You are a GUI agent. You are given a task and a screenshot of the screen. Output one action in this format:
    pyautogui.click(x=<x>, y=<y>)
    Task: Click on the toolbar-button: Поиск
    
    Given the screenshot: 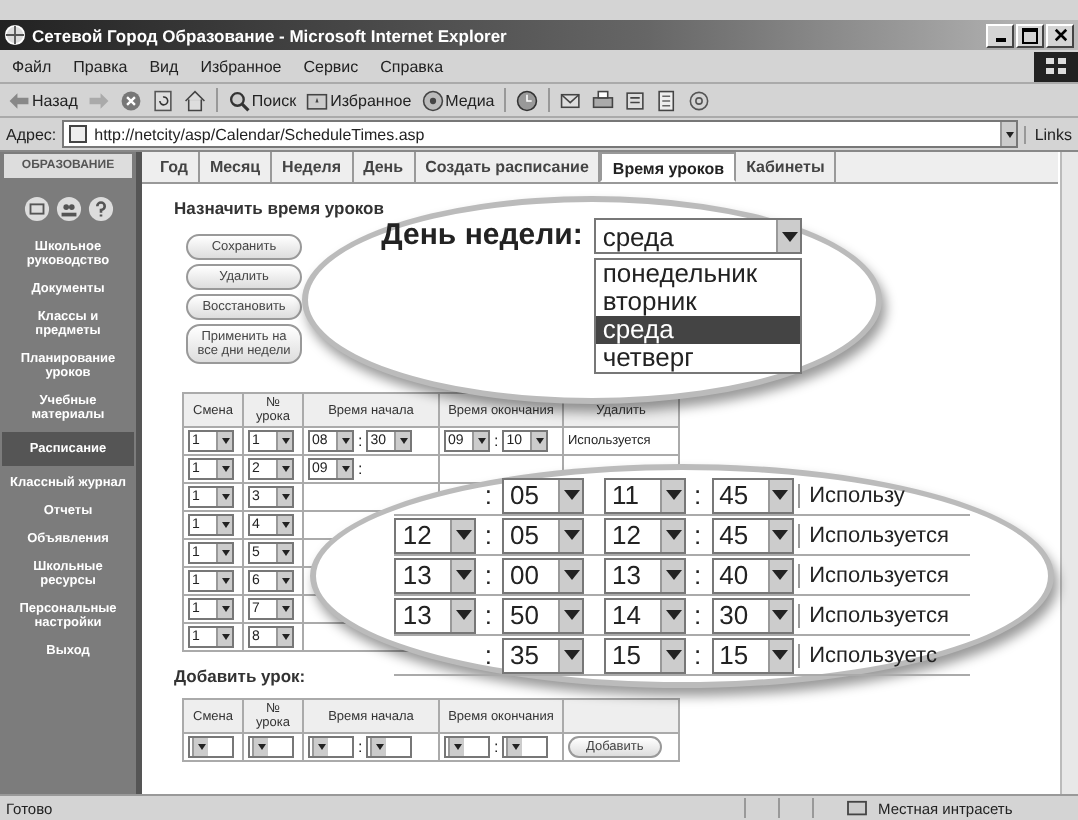 What is the action you would take?
    pyautogui.click(x=262, y=100)
    